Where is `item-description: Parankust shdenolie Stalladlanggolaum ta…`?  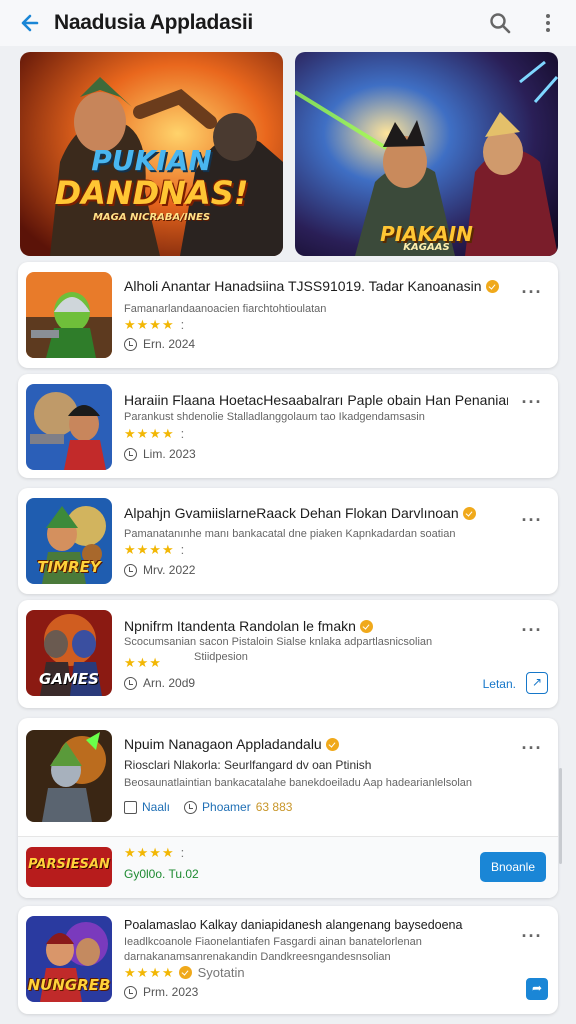 item-description: Parankust shdenolie Stalladlanggolaum ta… is located at coordinates (274, 417).